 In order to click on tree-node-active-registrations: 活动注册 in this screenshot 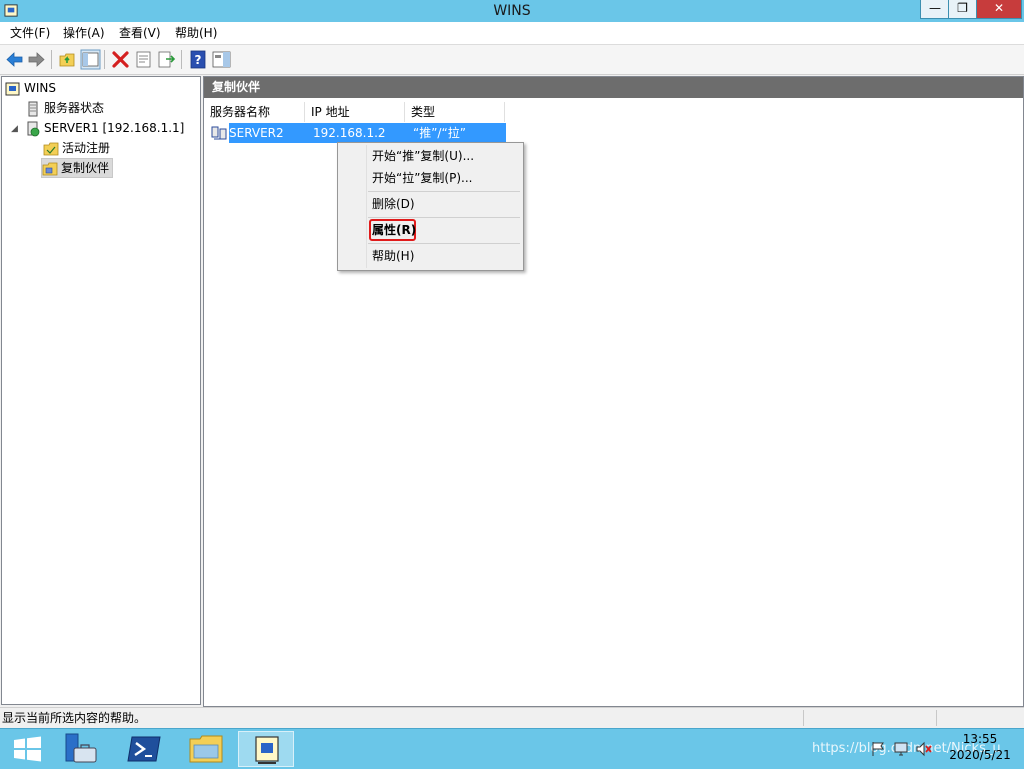, I will do `click(76, 148)`.